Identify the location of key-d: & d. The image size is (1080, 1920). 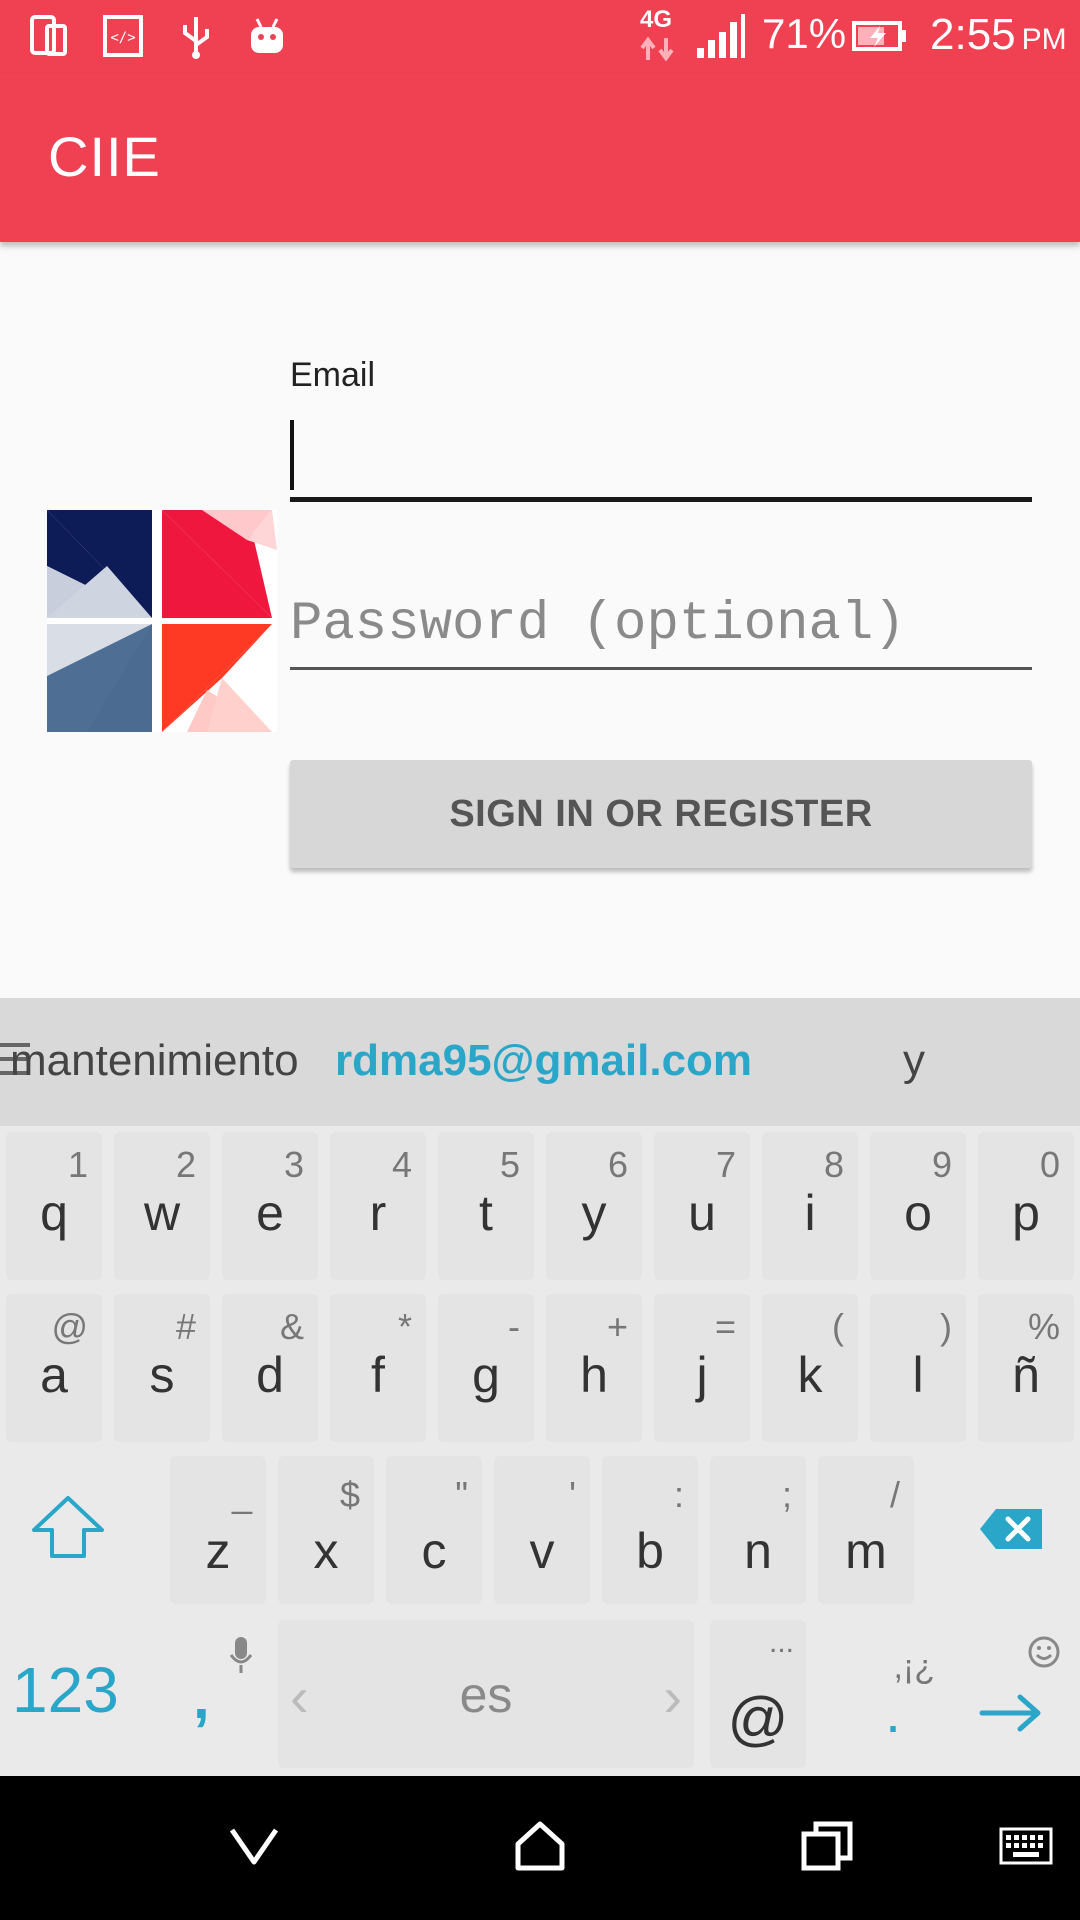
(270, 1368).